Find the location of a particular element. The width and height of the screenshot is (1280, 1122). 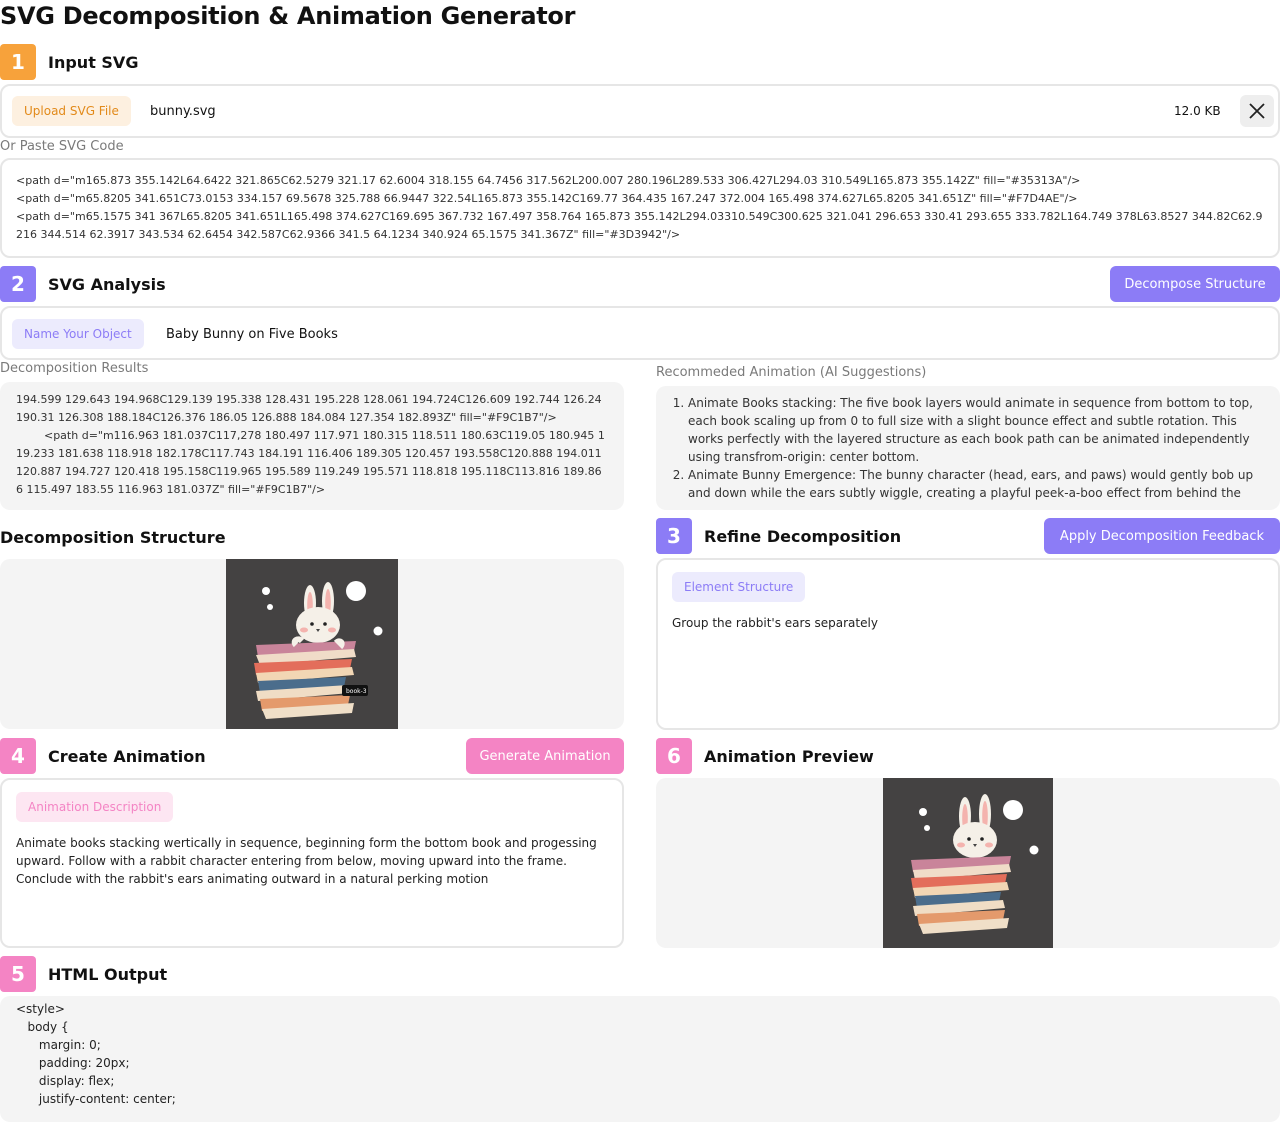

step-number-2: 2 is located at coordinates (18, 284).